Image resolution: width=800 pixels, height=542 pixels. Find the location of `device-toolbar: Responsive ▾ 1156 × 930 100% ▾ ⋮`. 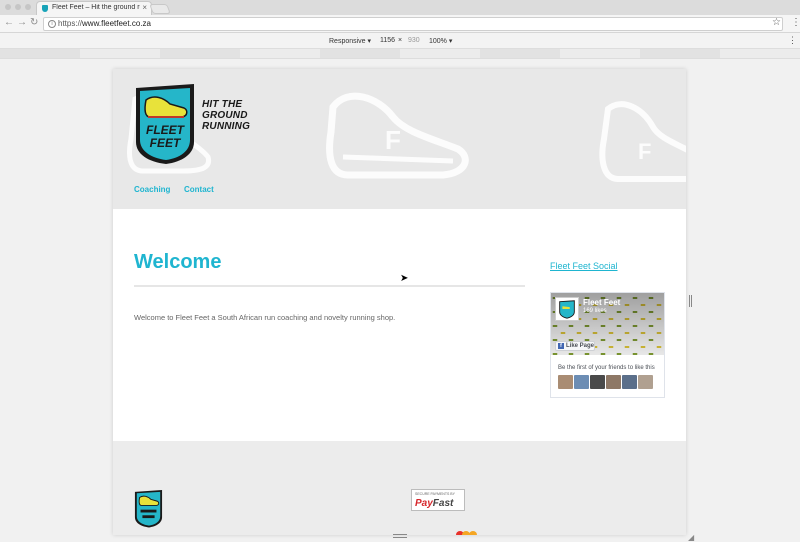

device-toolbar: Responsive ▾ 1156 × 930 100% ▾ ⋮ is located at coordinates (400, 41).